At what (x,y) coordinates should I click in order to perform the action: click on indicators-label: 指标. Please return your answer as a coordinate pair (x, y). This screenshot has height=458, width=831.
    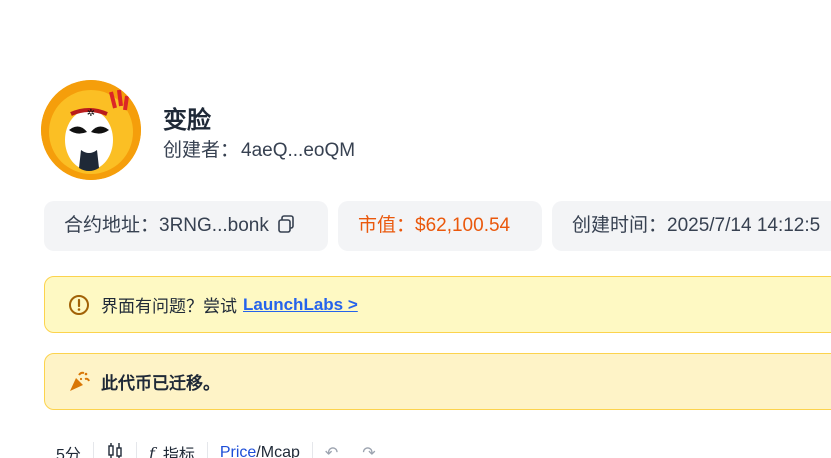
    Looking at the image, I should click on (178, 452).